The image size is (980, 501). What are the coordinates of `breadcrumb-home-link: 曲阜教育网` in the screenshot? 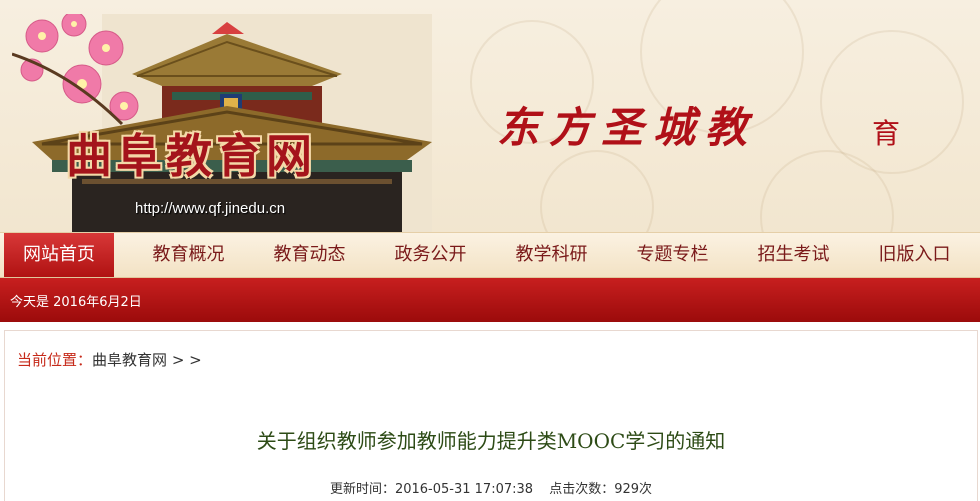 It's located at (129, 360).